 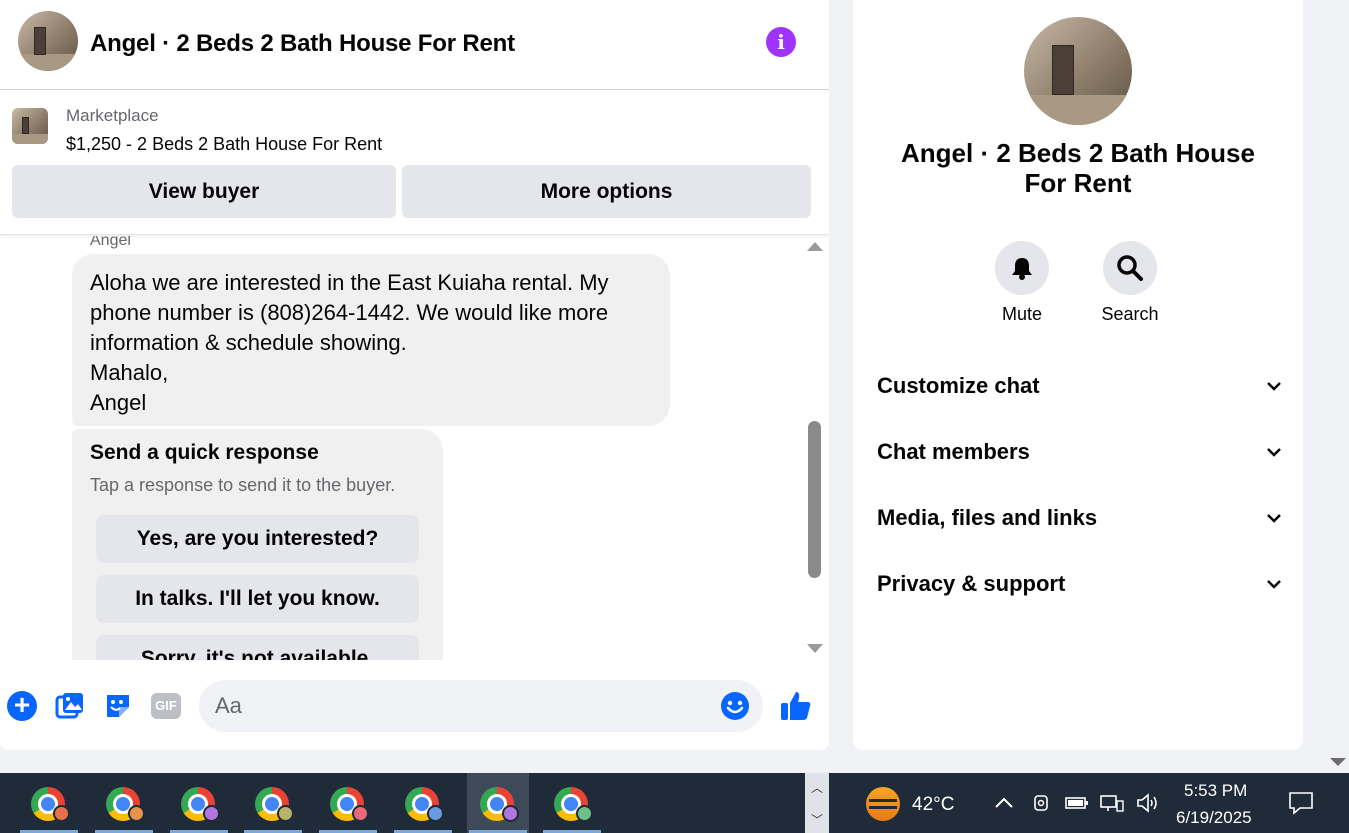 What do you see at coordinates (1301, 803) in the screenshot?
I see `notifications-icon` at bounding box center [1301, 803].